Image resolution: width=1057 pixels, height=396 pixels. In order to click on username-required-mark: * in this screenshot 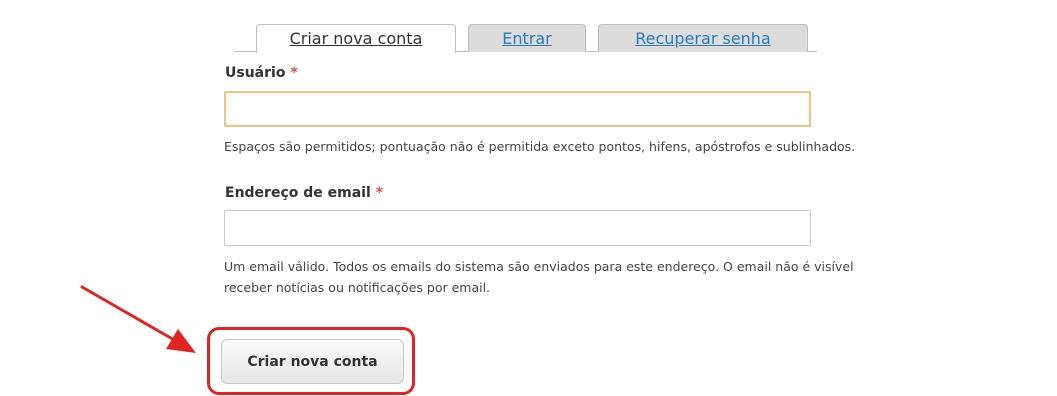, I will do `click(294, 73)`.